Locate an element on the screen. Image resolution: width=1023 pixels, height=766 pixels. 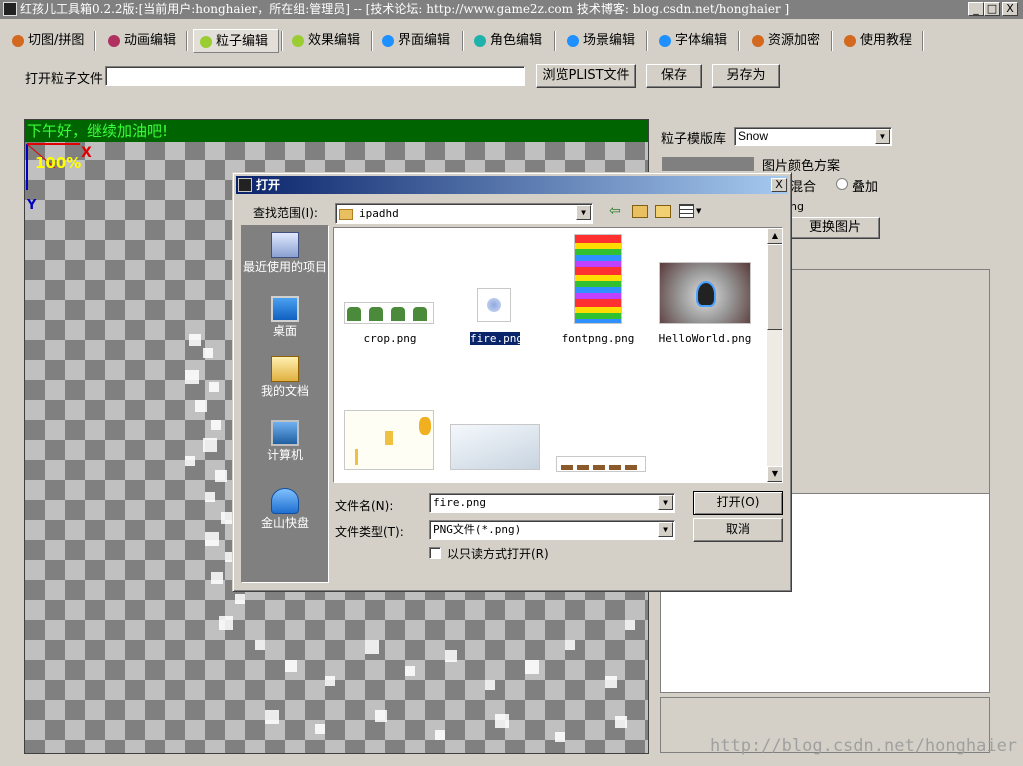
filetype-label: 文件类型(T): is located at coordinates (369, 532).